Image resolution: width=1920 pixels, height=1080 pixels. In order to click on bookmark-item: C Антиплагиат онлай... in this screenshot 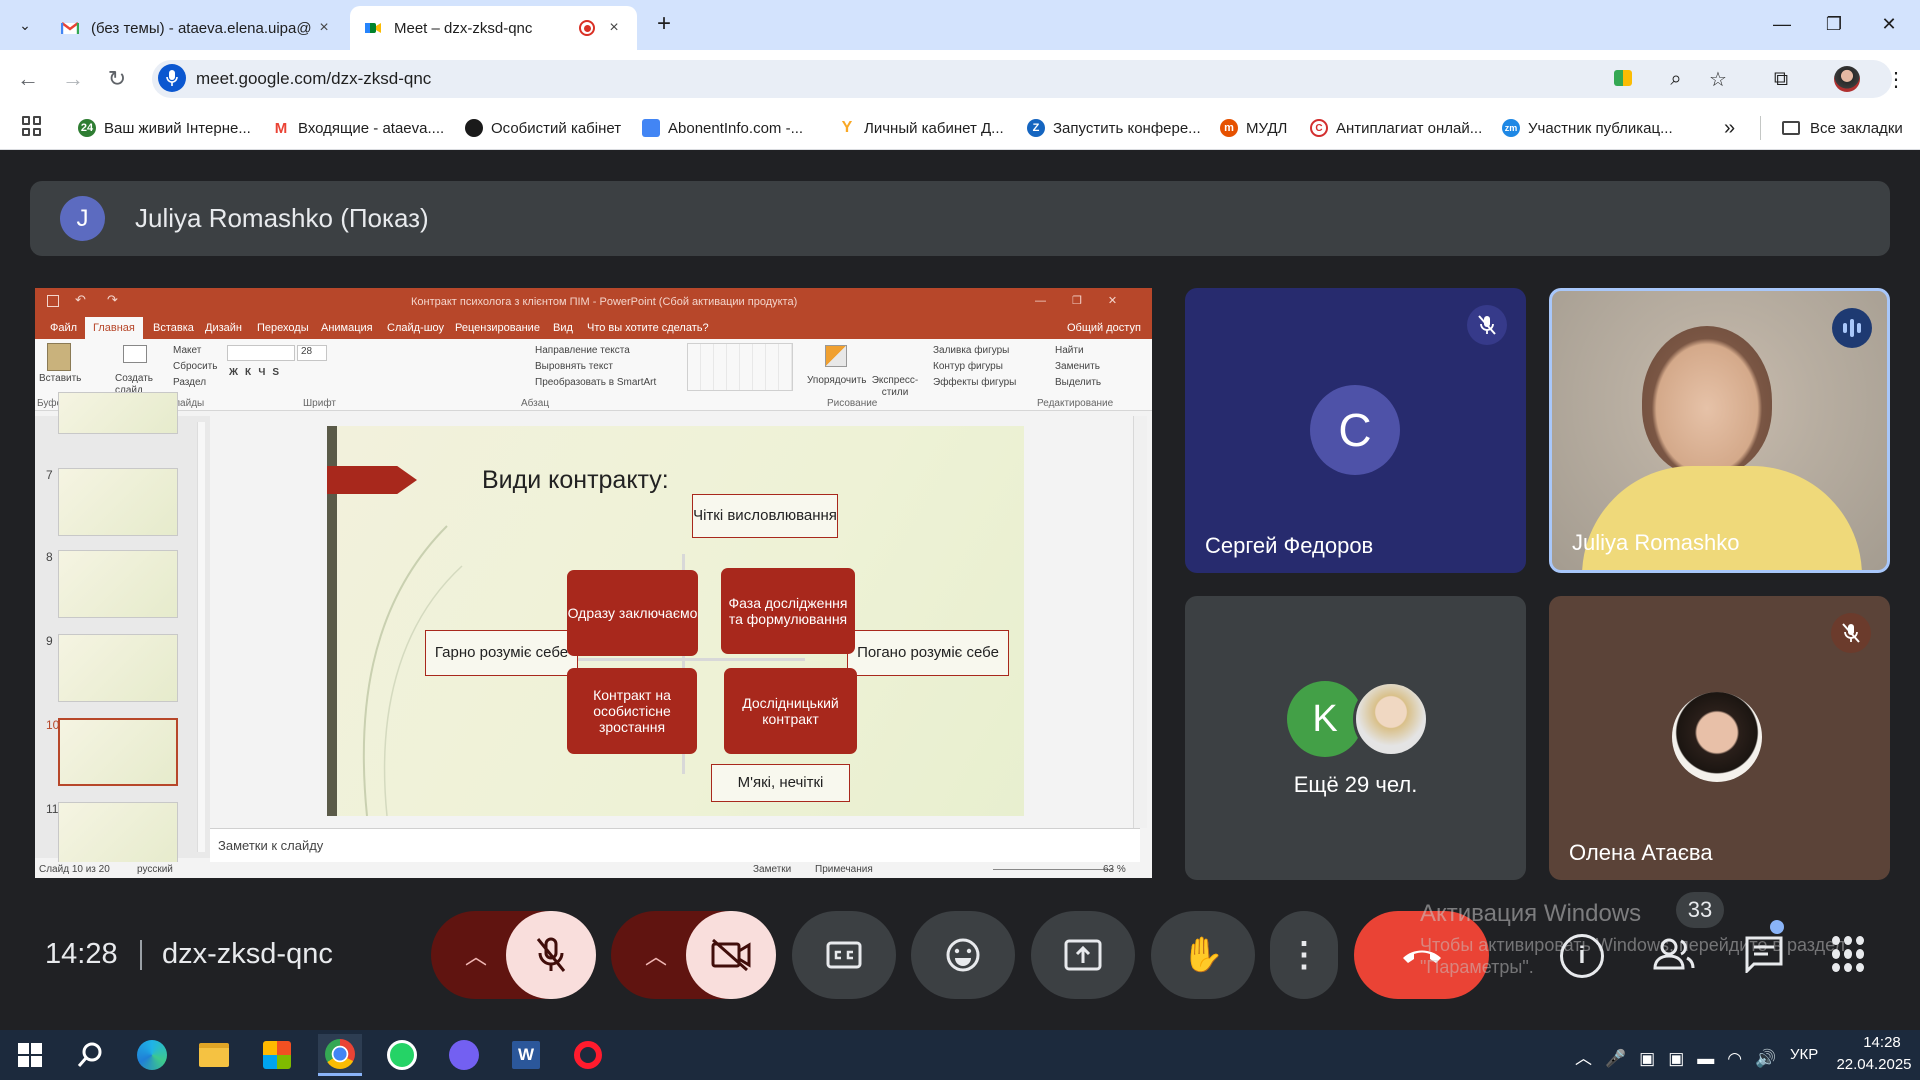, I will do `click(1396, 128)`.